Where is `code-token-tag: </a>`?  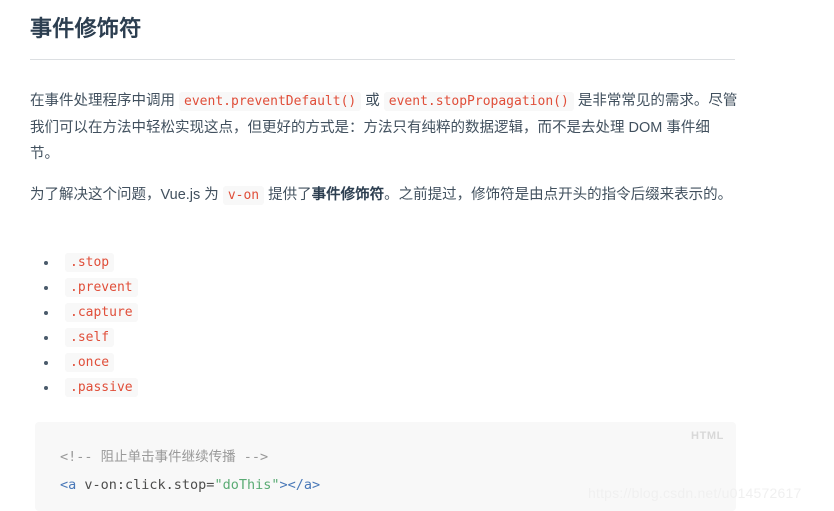 code-token-tag: </a> is located at coordinates (304, 485).